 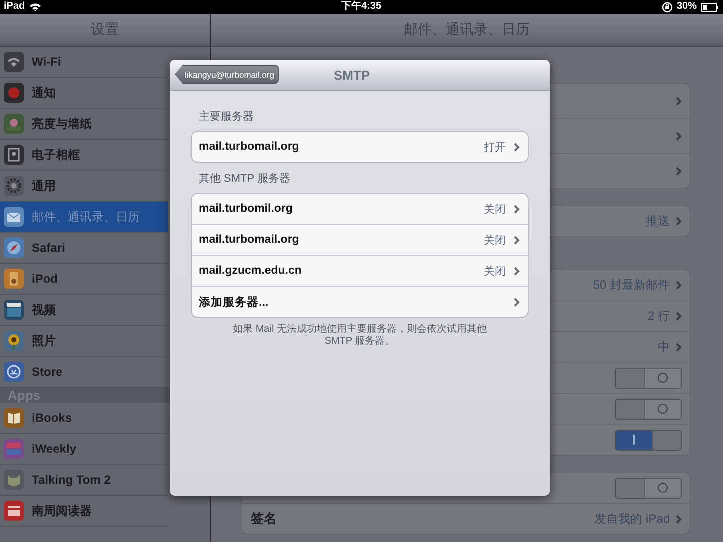 I want to click on row-value: 中, so click(x=664, y=347).